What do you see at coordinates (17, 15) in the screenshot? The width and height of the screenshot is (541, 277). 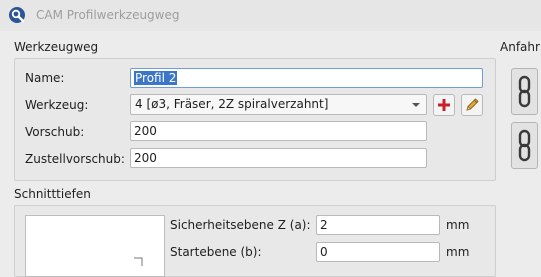 I see `app-icon` at bounding box center [17, 15].